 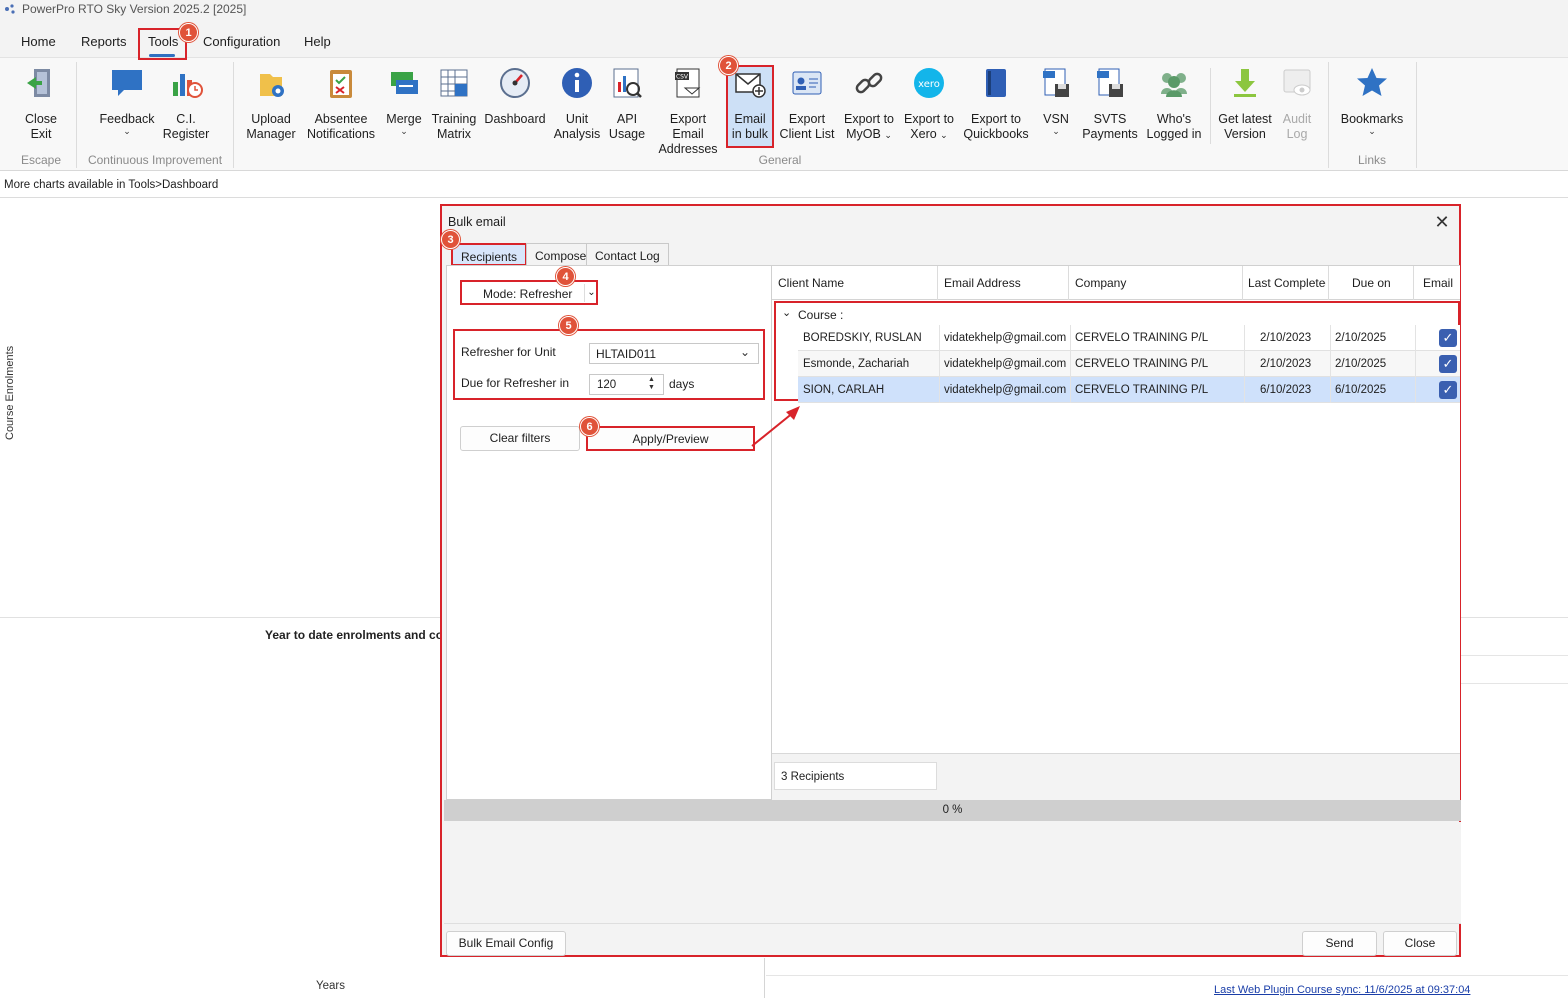 What do you see at coordinates (627, 119) in the screenshot?
I see `api-label-1: API` at bounding box center [627, 119].